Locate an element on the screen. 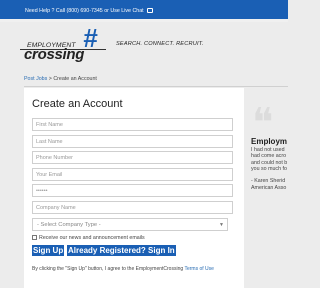  newsletter-checkbox is located at coordinates (34, 237).